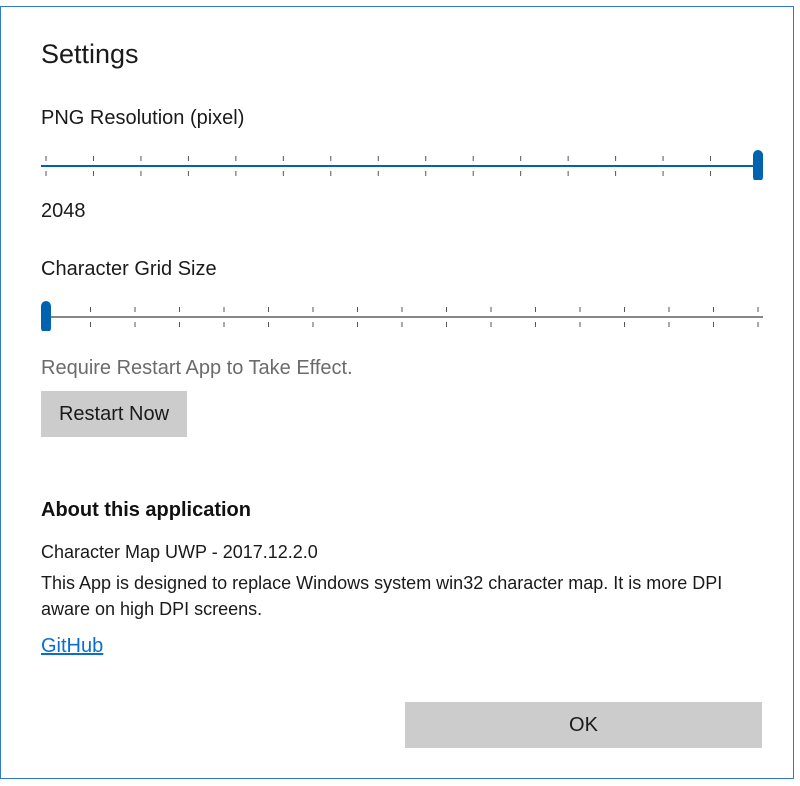 The image size is (800, 786). Describe the element at coordinates (143, 118) in the screenshot. I see `png-resolution-label: PNG Resolution (pixel)` at that location.